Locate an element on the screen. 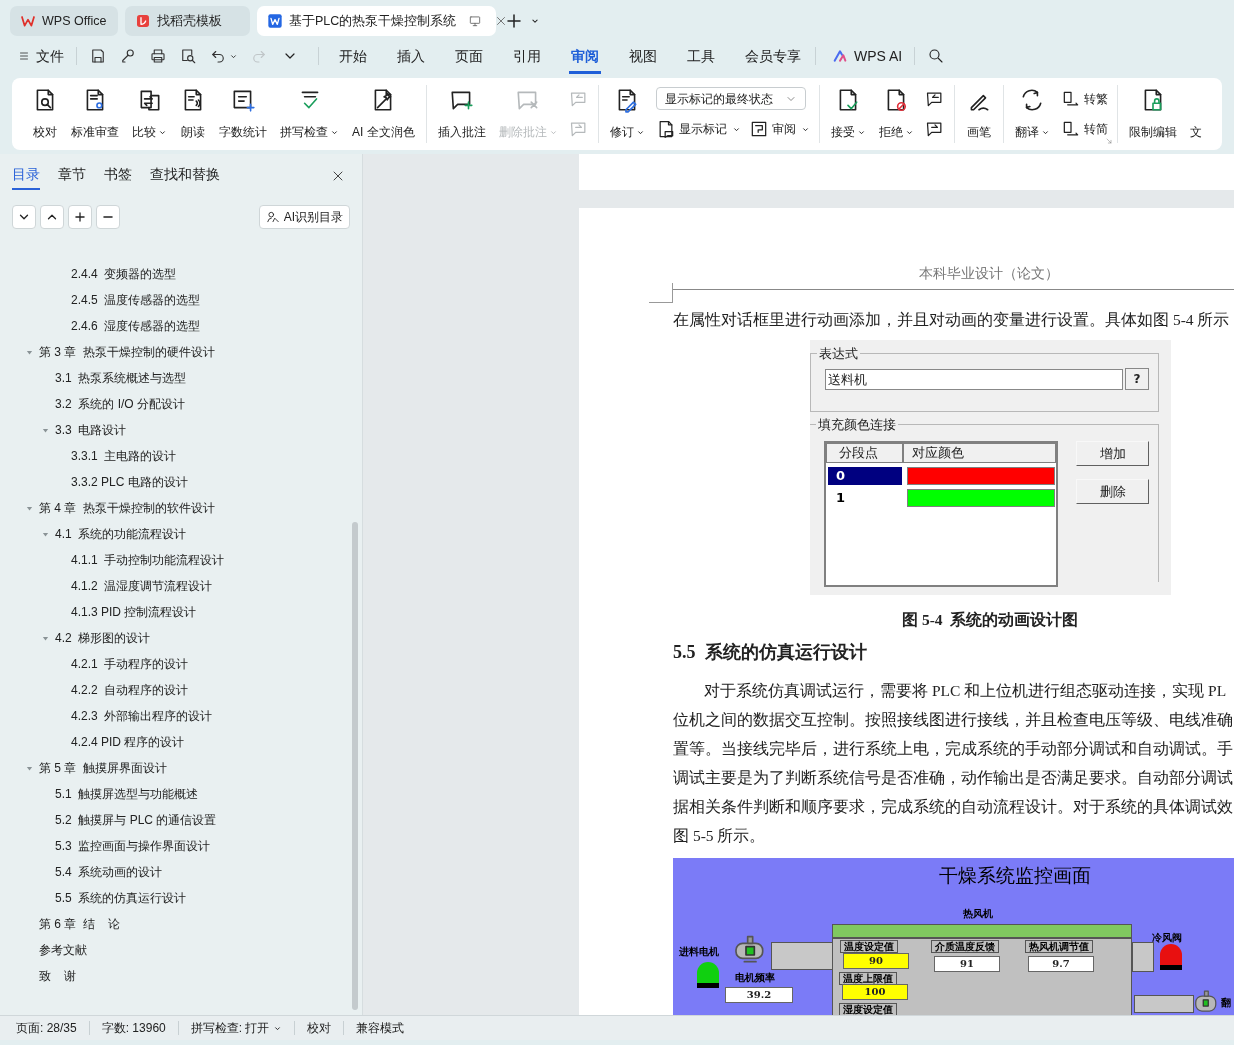 This screenshot has width=1234, height=1045. toc-entry: 5.4 系统动画的设计 is located at coordinates (109, 872).